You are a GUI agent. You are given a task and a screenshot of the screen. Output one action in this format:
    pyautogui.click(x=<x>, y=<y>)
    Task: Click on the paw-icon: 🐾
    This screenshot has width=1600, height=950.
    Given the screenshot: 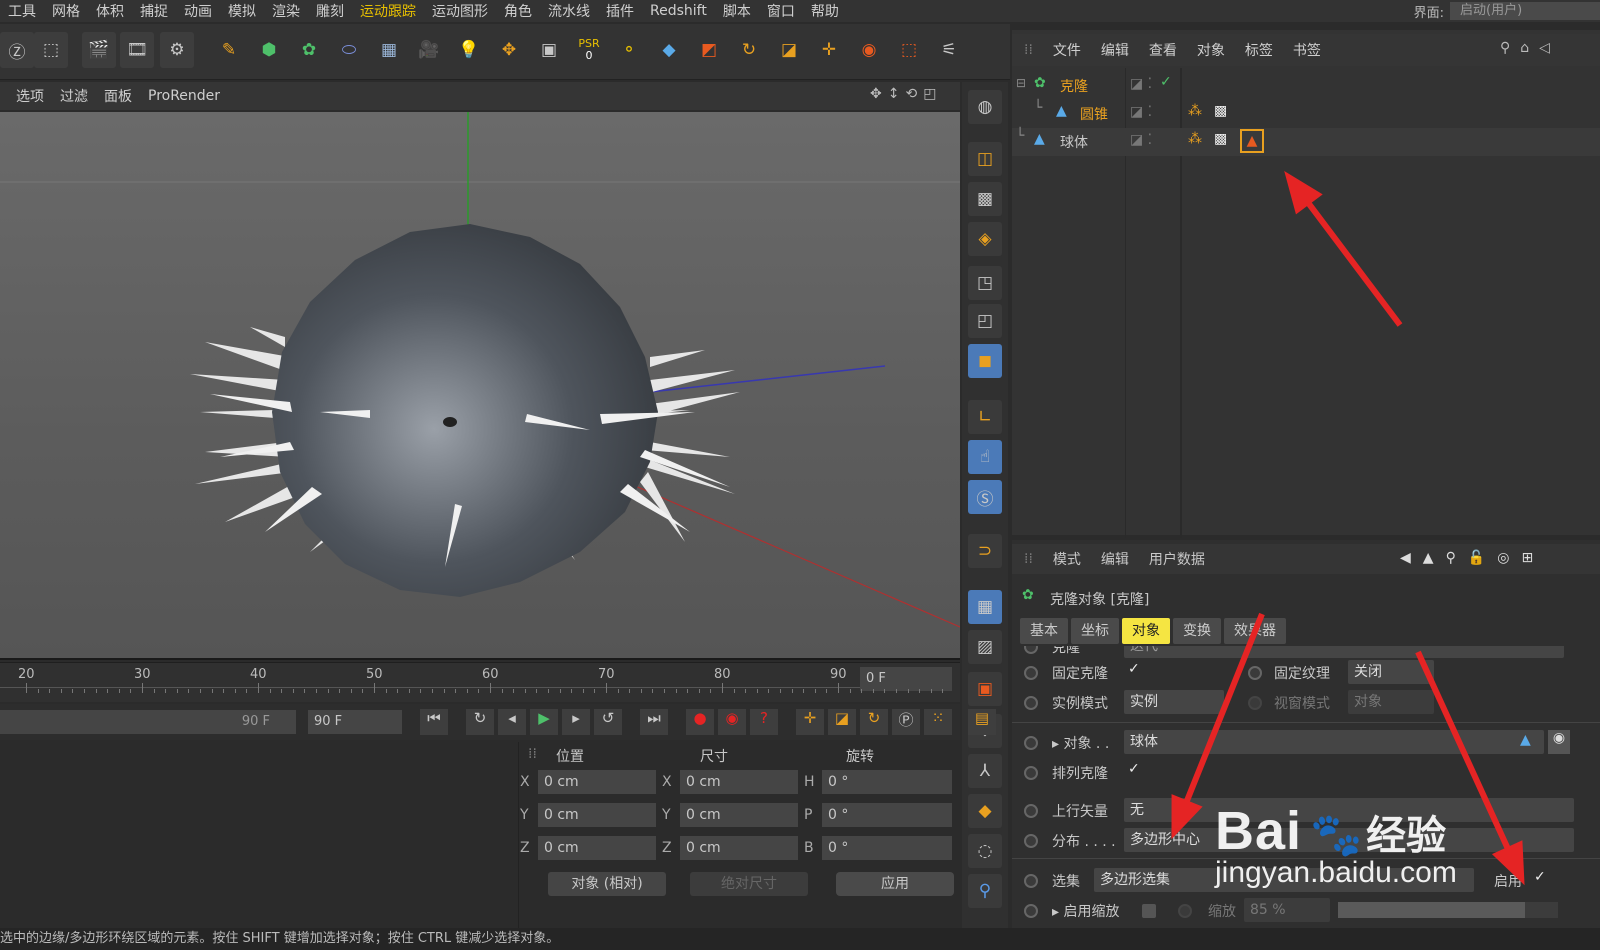 What is the action you would take?
    pyautogui.click(x=1336, y=834)
    